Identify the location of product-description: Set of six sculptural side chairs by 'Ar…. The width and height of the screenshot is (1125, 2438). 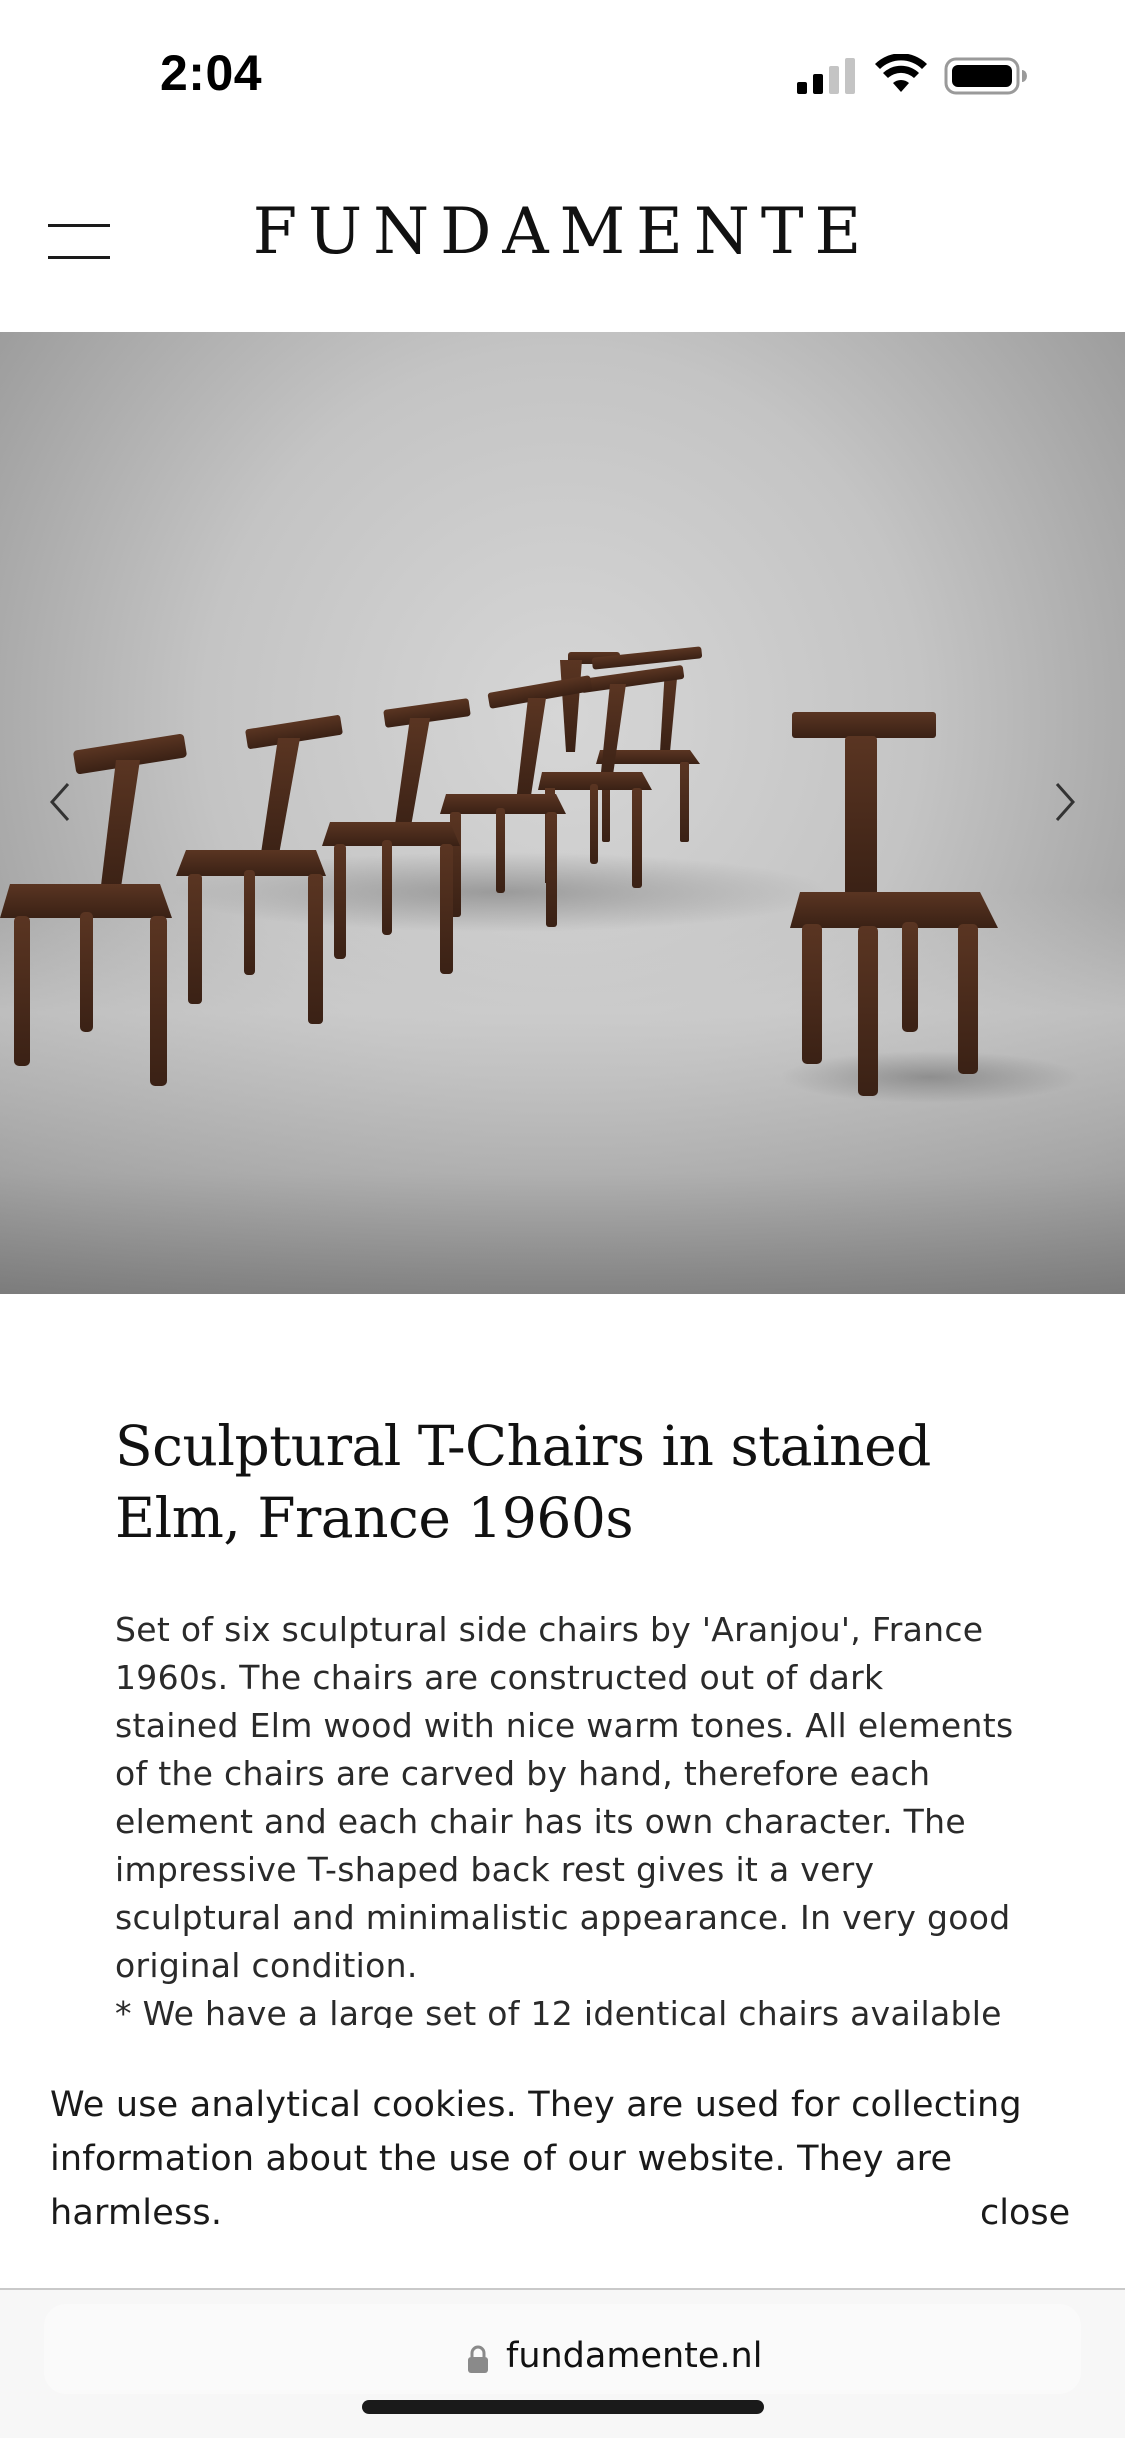
(565, 1822).